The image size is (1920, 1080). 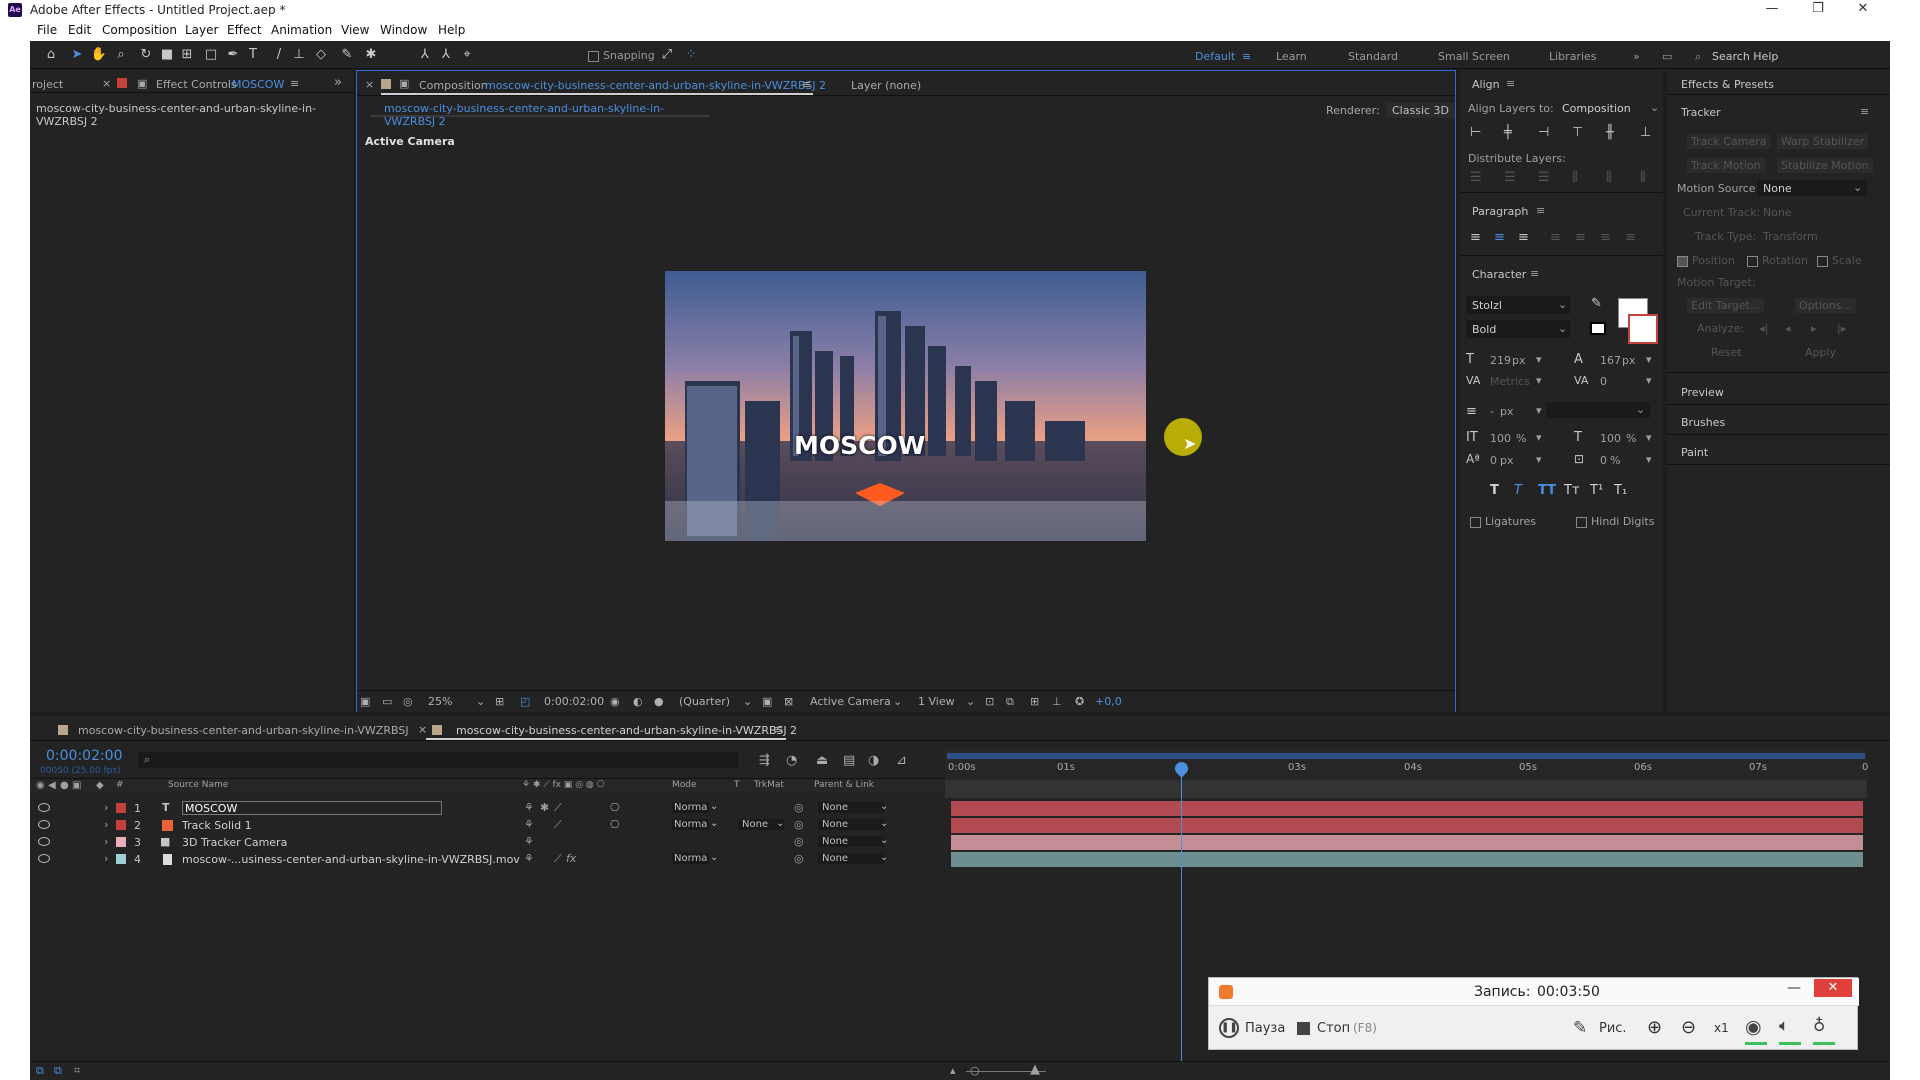 I want to click on analyze-next-icon: |▸, so click(x=1841, y=328).